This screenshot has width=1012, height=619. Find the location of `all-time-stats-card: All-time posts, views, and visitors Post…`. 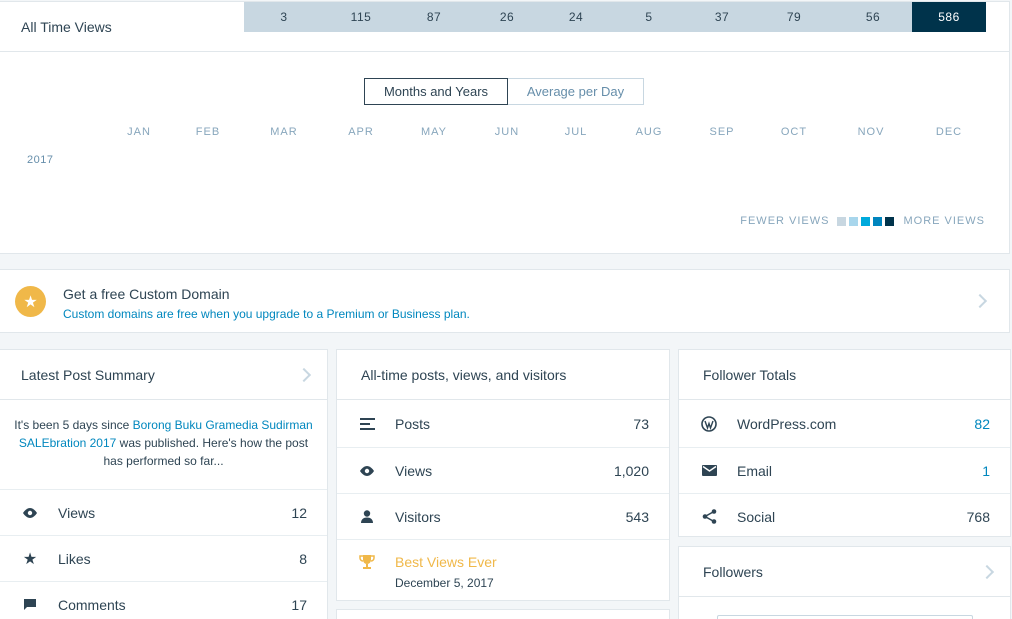

all-time-stats-card: All-time posts, views, and visitors Post… is located at coordinates (503, 475).